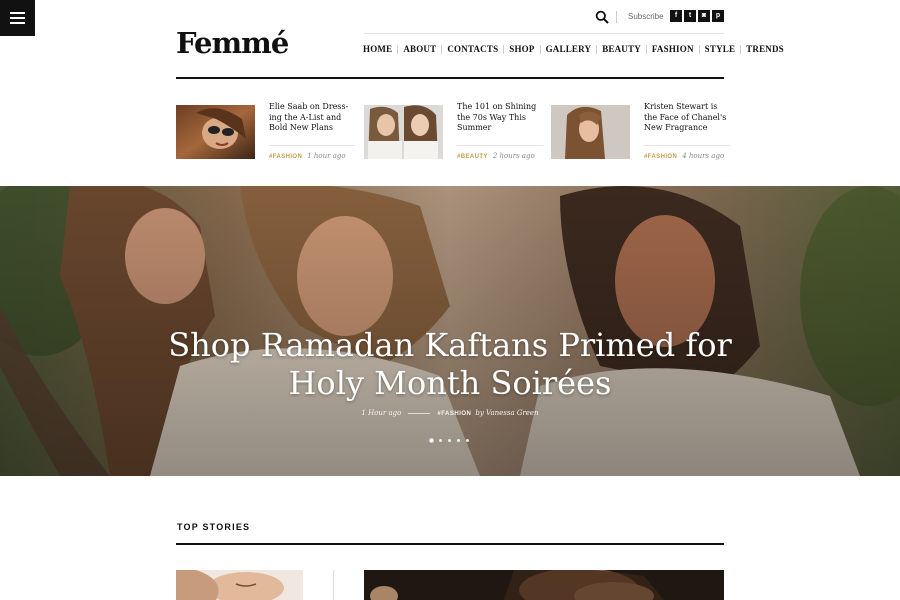 This screenshot has width=900, height=600. What do you see at coordinates (419, 413) in the screenshot?
I see `hero-meta-line` at bounding box center [419, 413].